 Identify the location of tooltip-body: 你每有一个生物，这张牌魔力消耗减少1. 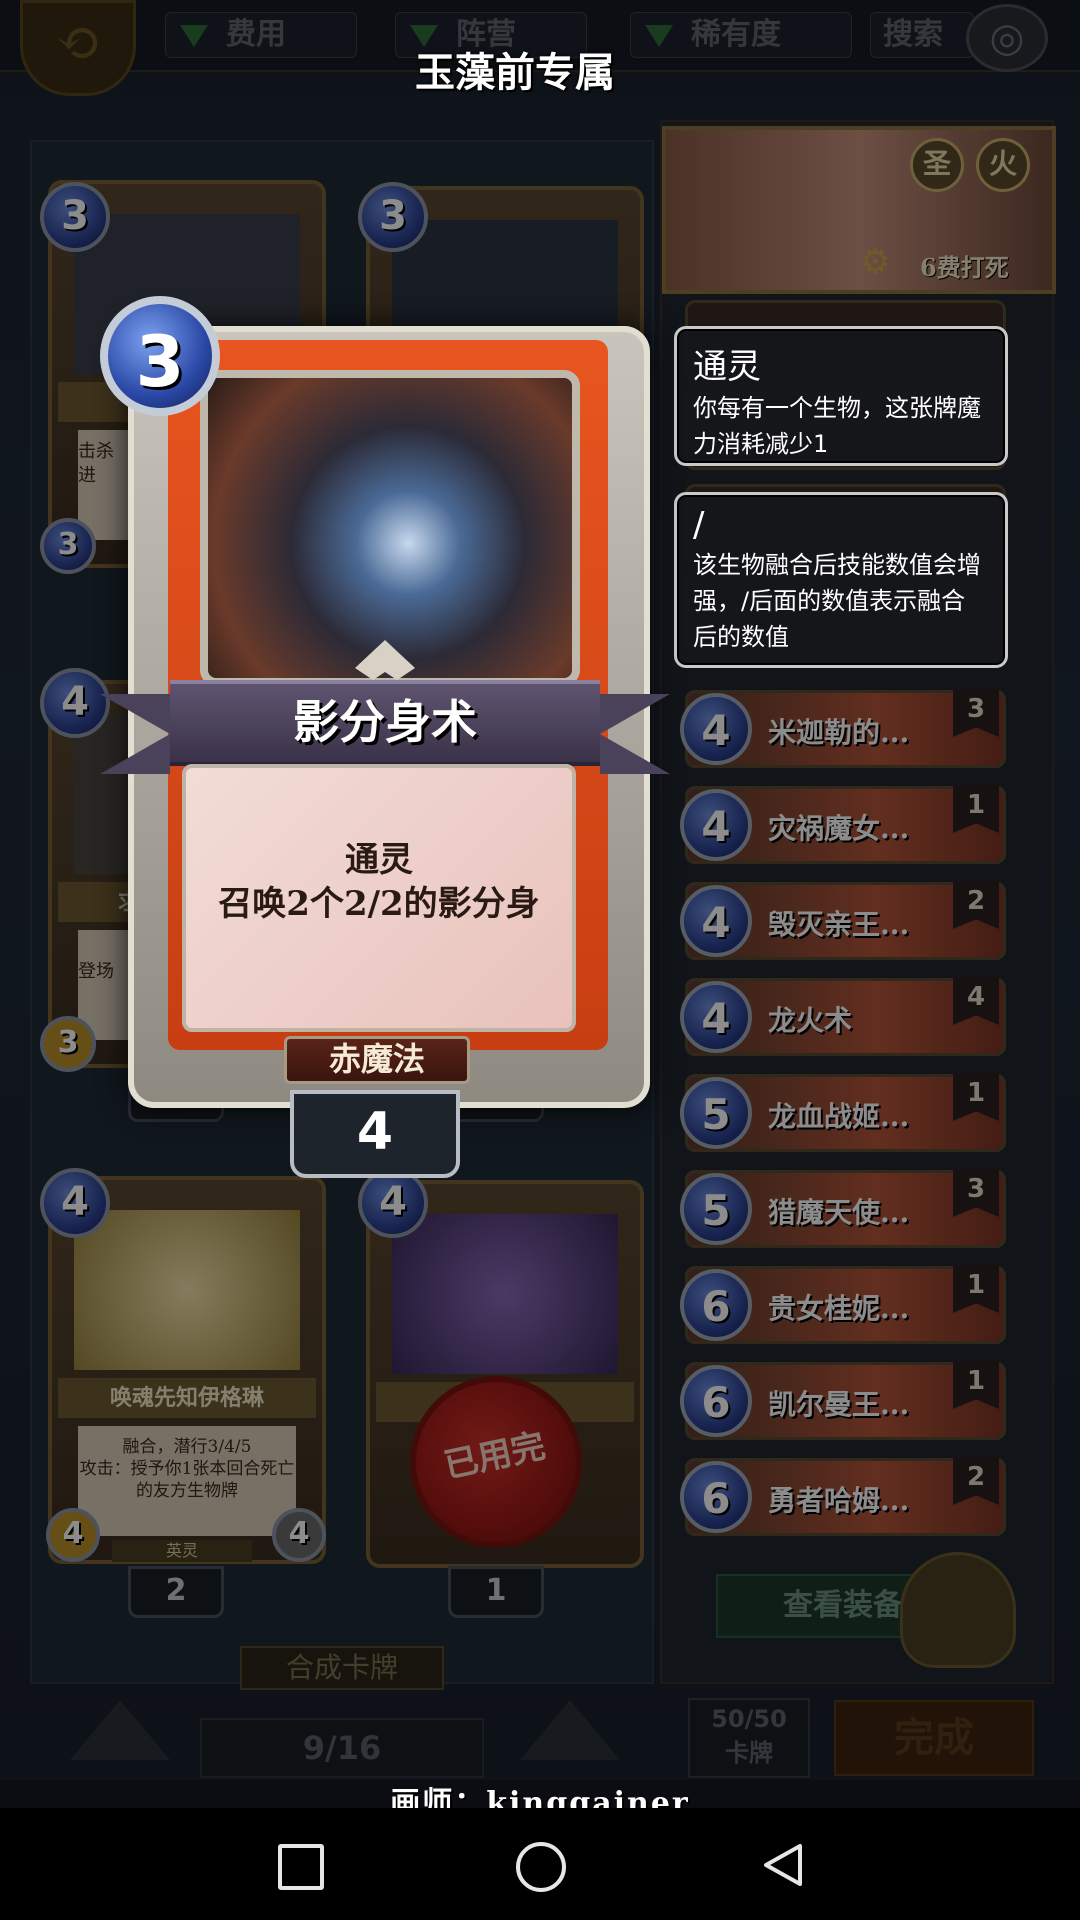
(837, 426).